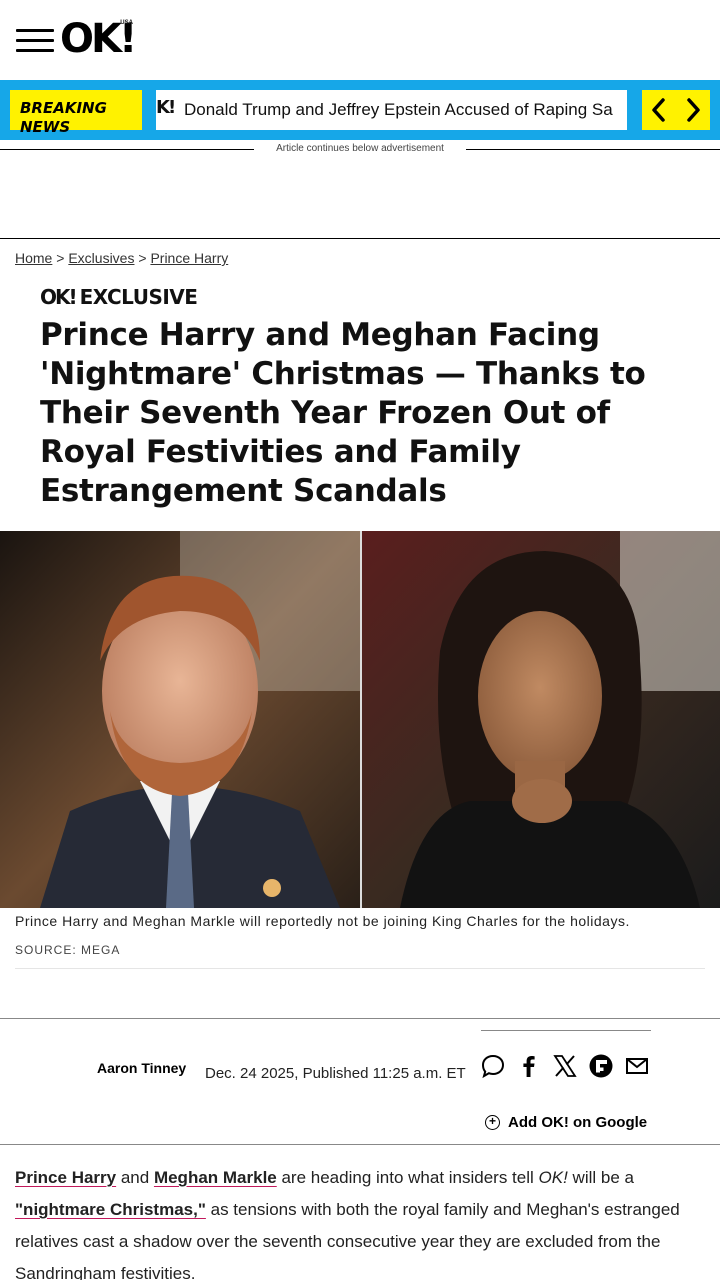  What do you see at coordinates (493, 1066) in the screenshot?
I see `comment-icon` at bounding box center [493, 1066].